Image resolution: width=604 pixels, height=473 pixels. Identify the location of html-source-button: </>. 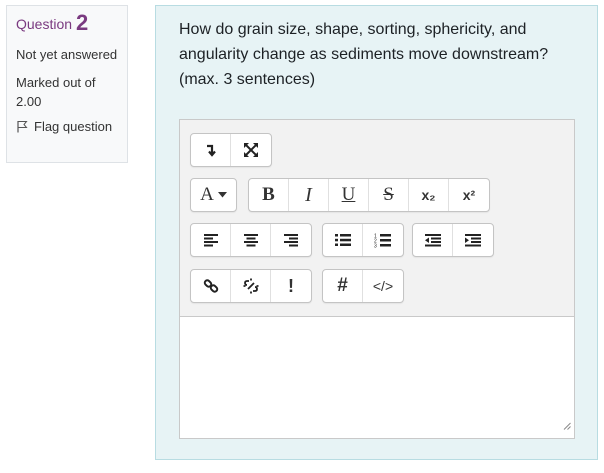
(383, 286).